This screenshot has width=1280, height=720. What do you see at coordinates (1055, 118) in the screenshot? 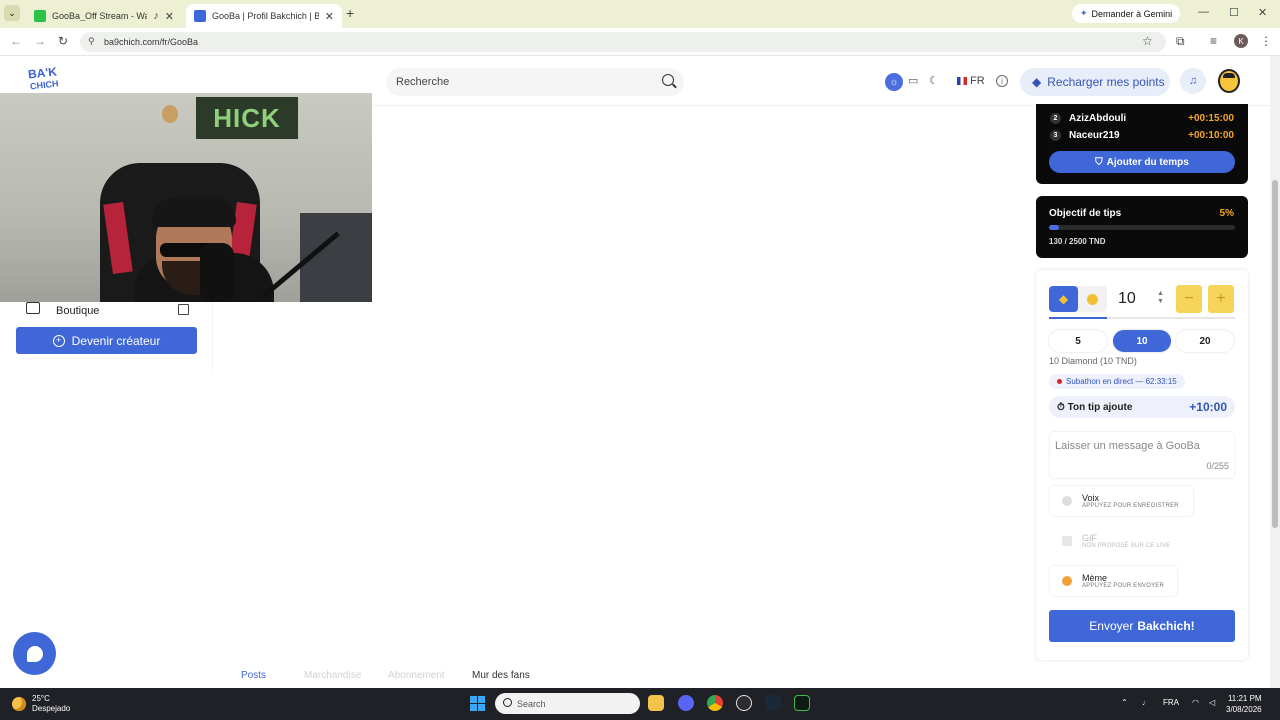
I see `rank-badge: 2` at bounding box center [1055, 118].